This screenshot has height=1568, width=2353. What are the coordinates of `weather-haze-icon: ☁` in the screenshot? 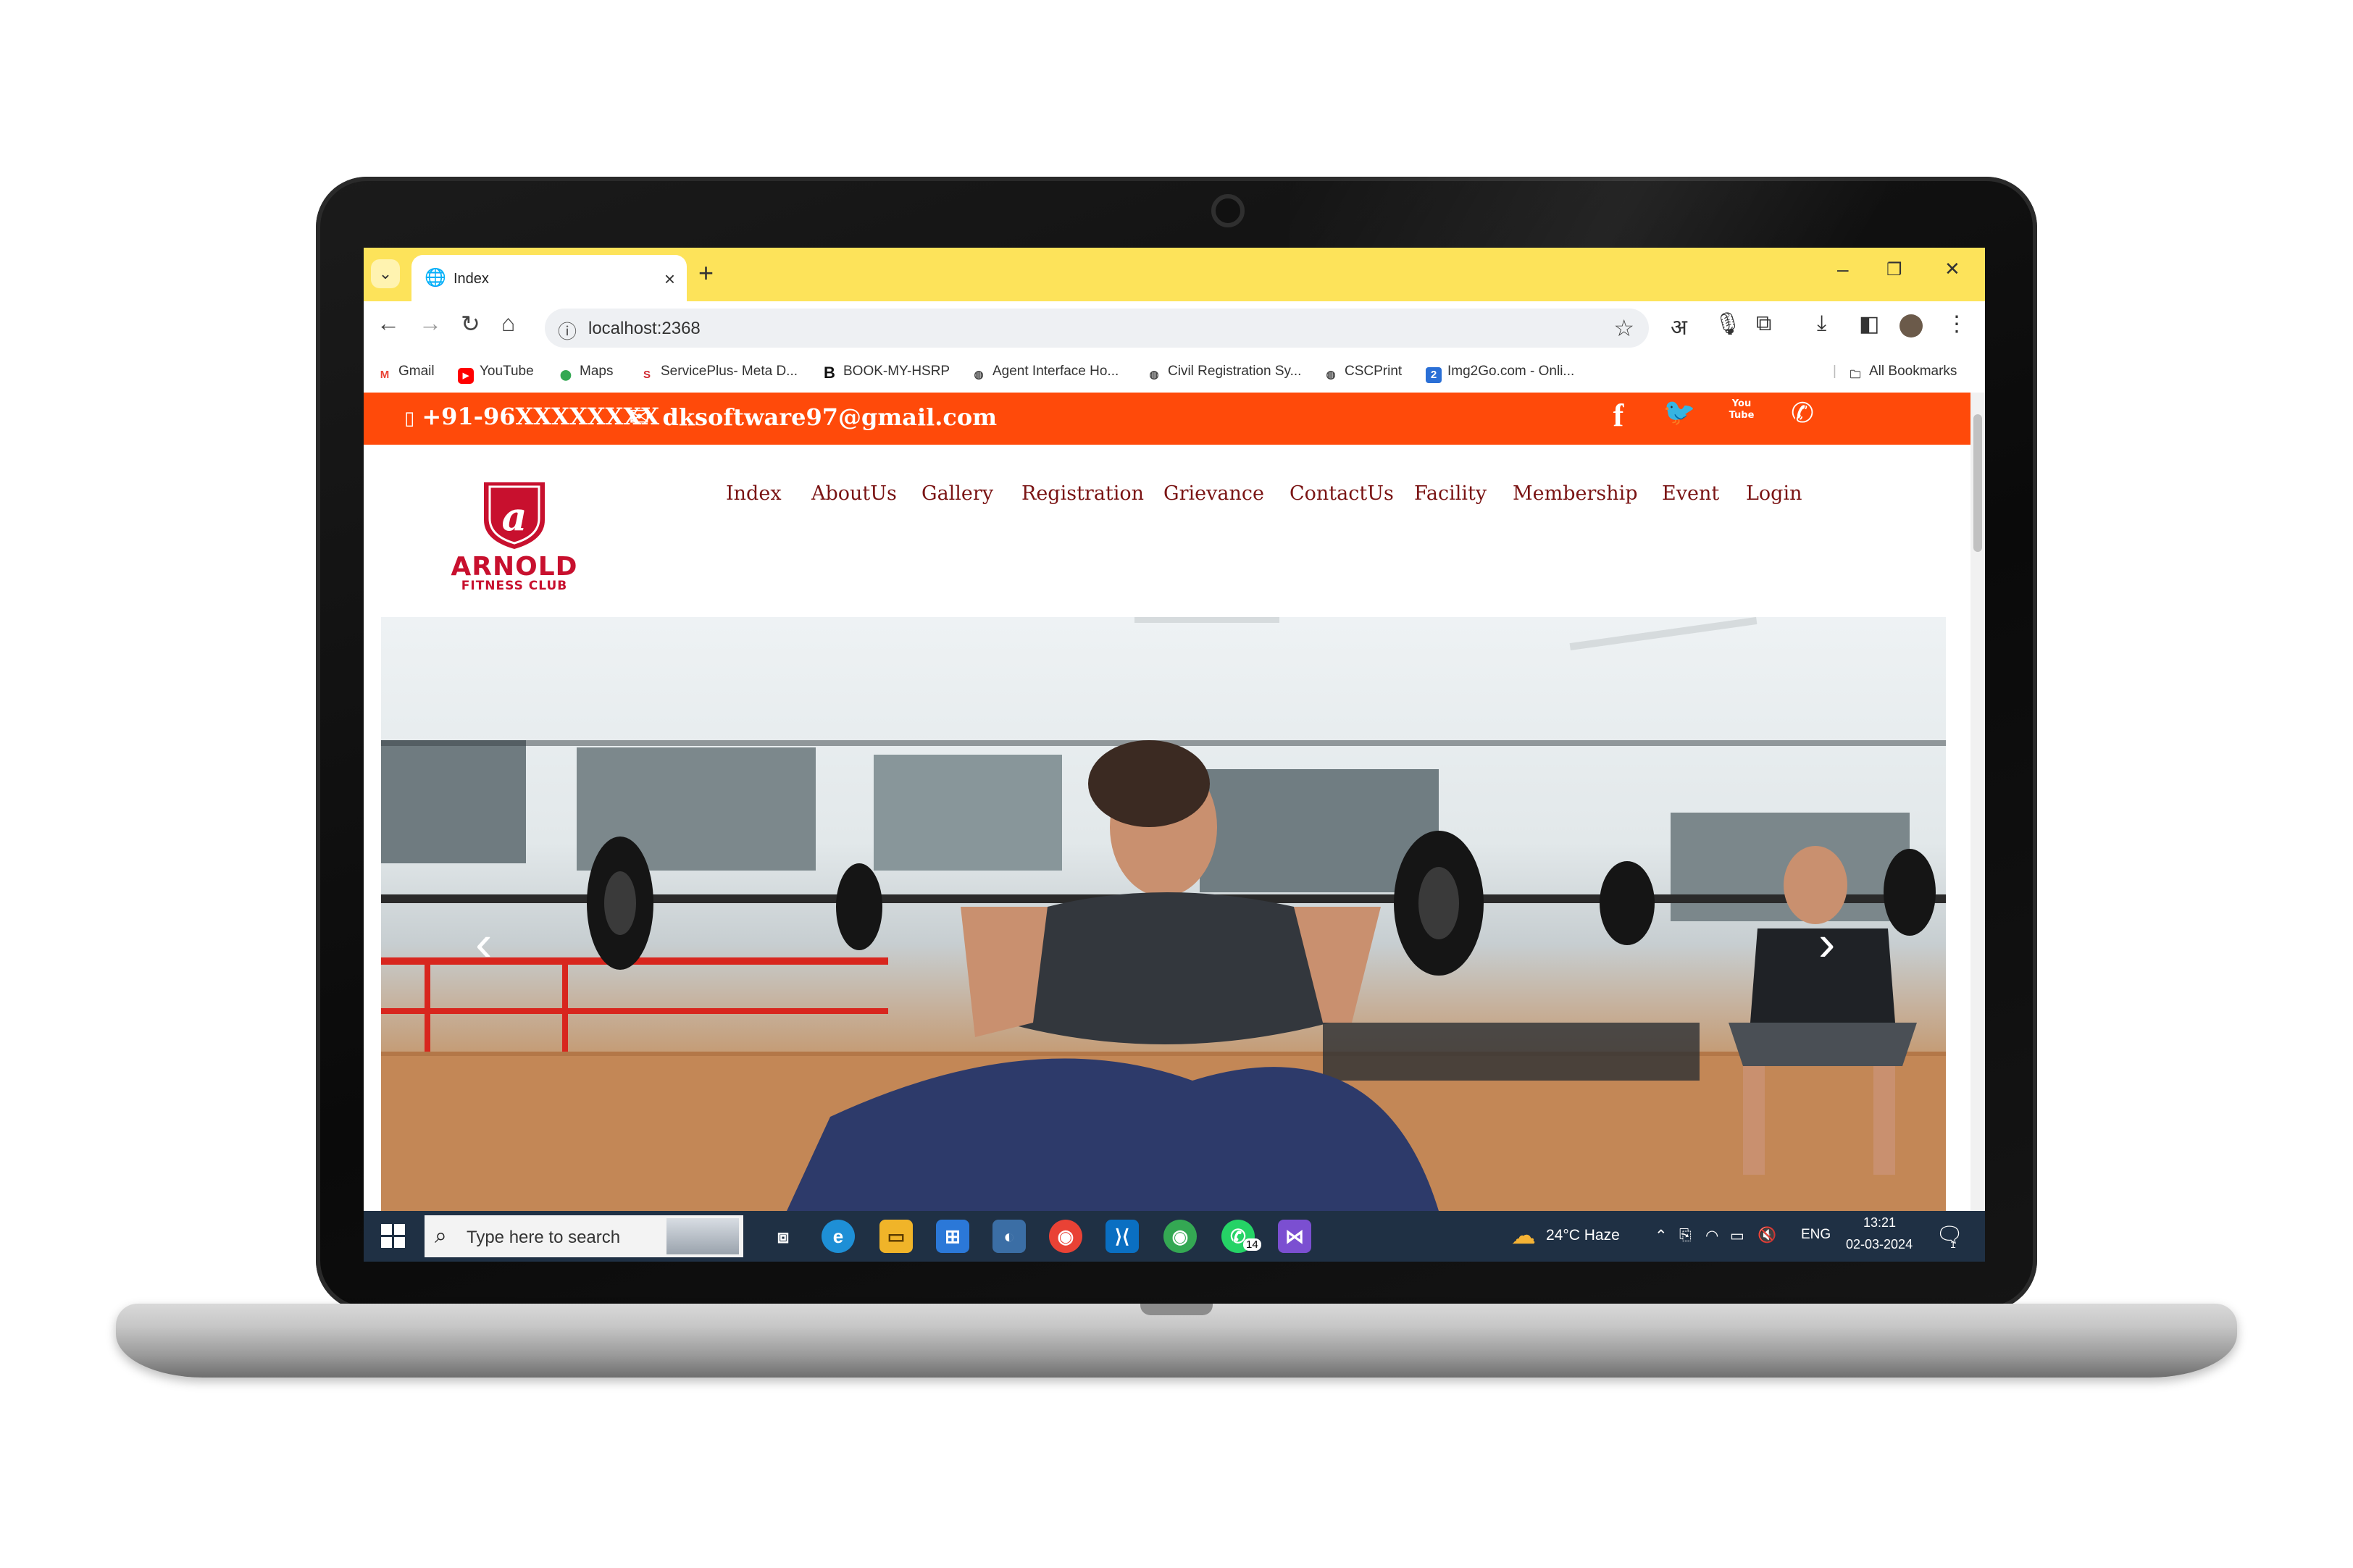 It's located at (1524, 1235).